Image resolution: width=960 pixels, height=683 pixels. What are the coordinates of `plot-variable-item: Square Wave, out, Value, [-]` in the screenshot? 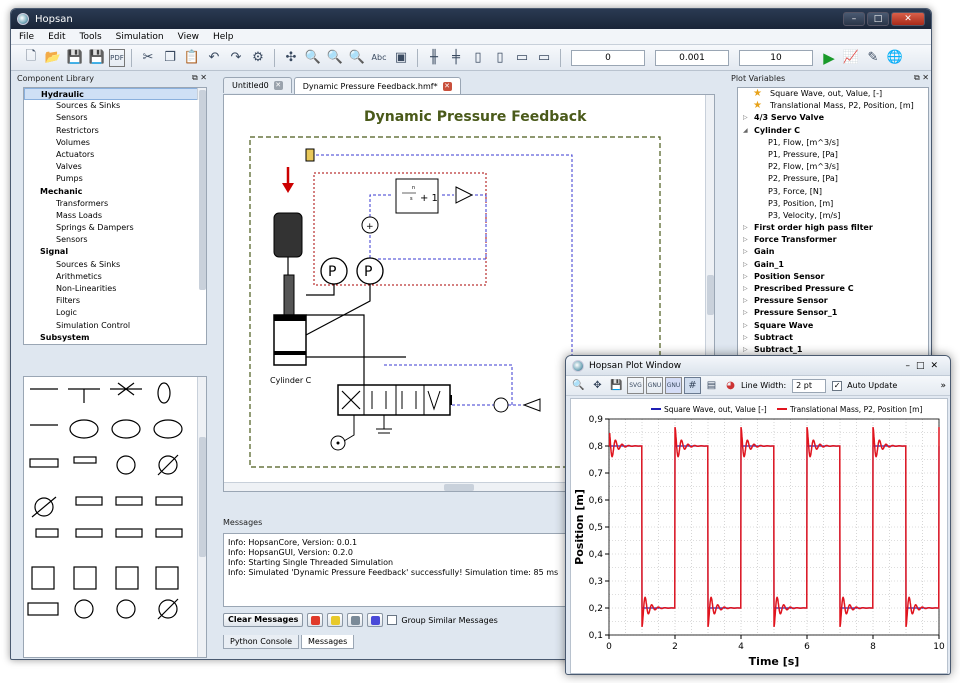 It's located at (833, 94).